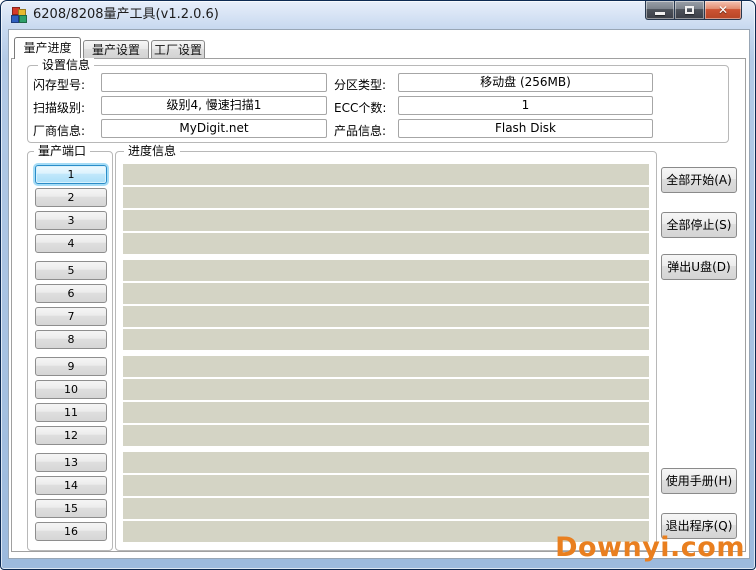 Image resolution: width=756 pixels, height=570 pixels. What do you see at coordinates (214, 128) in the screenshot?
I see `vendor-info-field: MyDigit.net` at bounding box center [214, 128].